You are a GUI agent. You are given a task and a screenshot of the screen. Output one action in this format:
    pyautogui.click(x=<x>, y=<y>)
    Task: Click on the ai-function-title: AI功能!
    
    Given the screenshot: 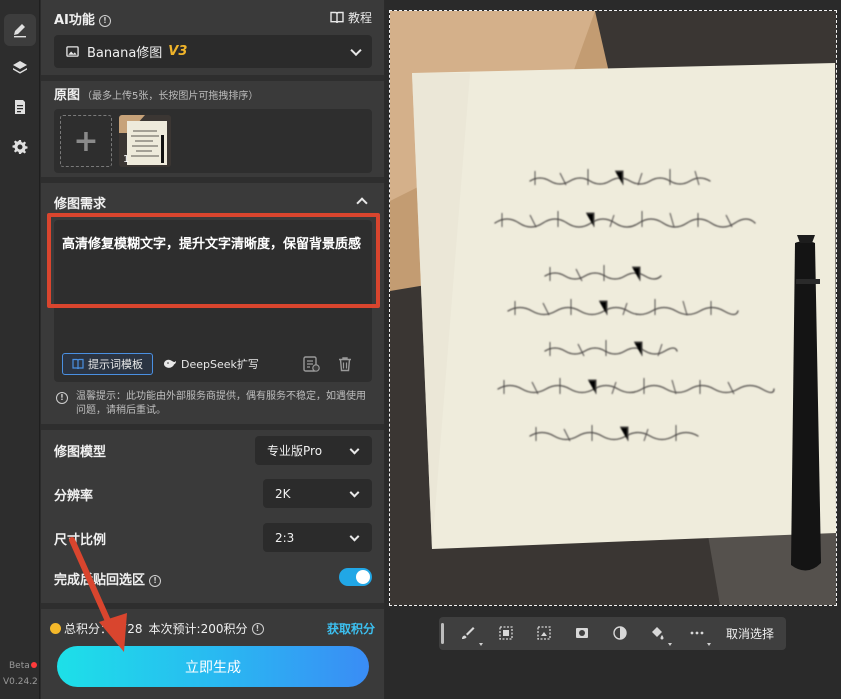 What is the action you would take?
    pyautogui.click(x=82, y=18)
    